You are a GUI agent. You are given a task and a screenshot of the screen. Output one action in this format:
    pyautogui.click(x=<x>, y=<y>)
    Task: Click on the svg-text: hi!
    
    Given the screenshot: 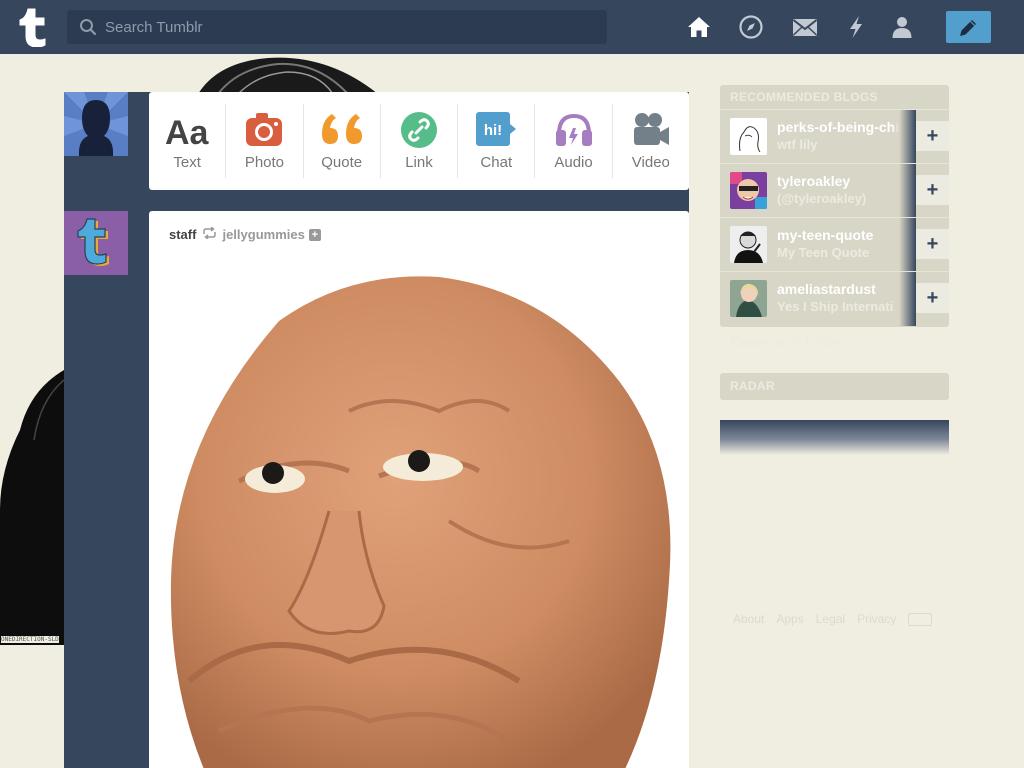 What is the action you would take?
    pyautogui.click(x=493, y=130)
    